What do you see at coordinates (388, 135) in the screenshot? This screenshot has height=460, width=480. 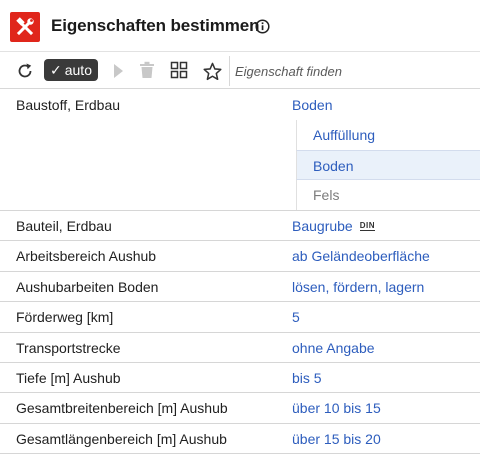 I see `option-item: Auffüllung` at bounding box center [388, 135].